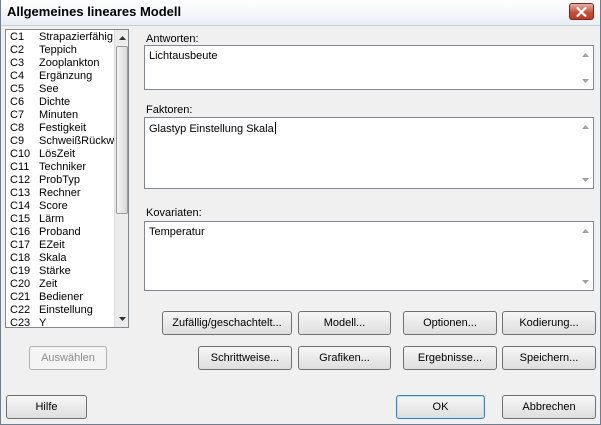 This screenshot has height=425, width=601. I want to click on column-name: Zeit, so click(48, 284).